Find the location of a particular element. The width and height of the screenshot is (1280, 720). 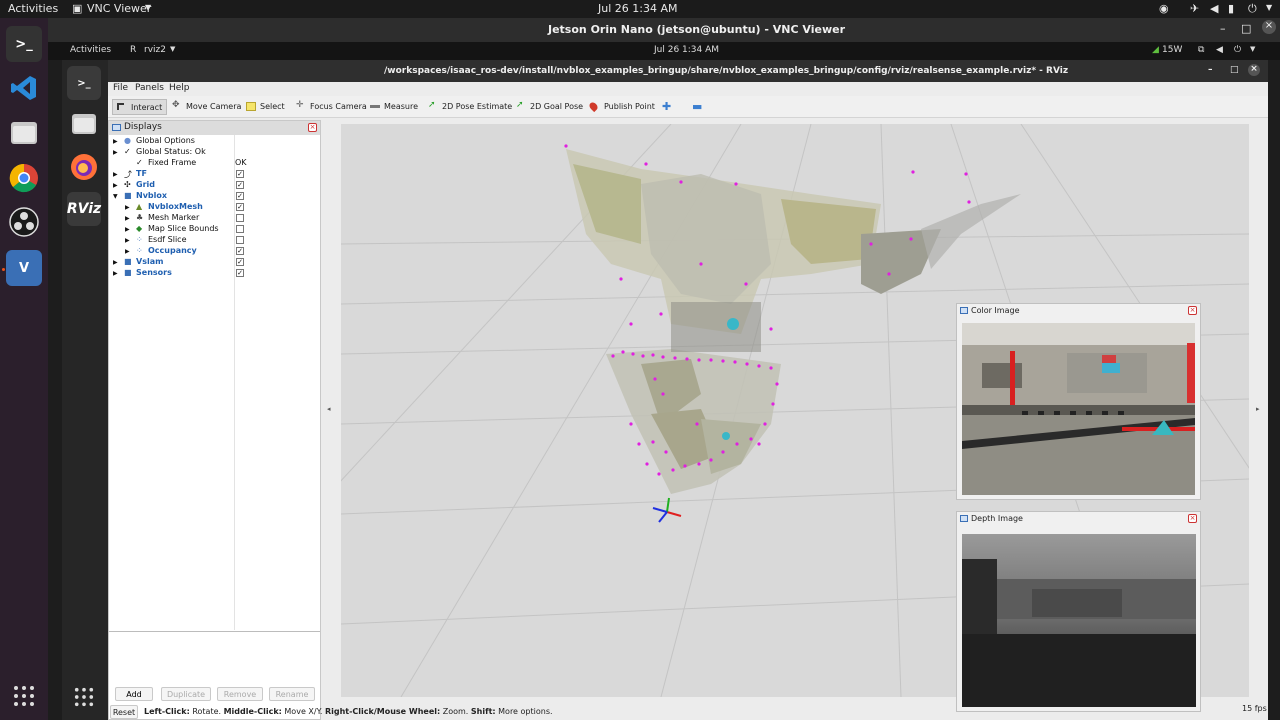

vnc-viewer-icon: V is located at coordinates (24, 268).